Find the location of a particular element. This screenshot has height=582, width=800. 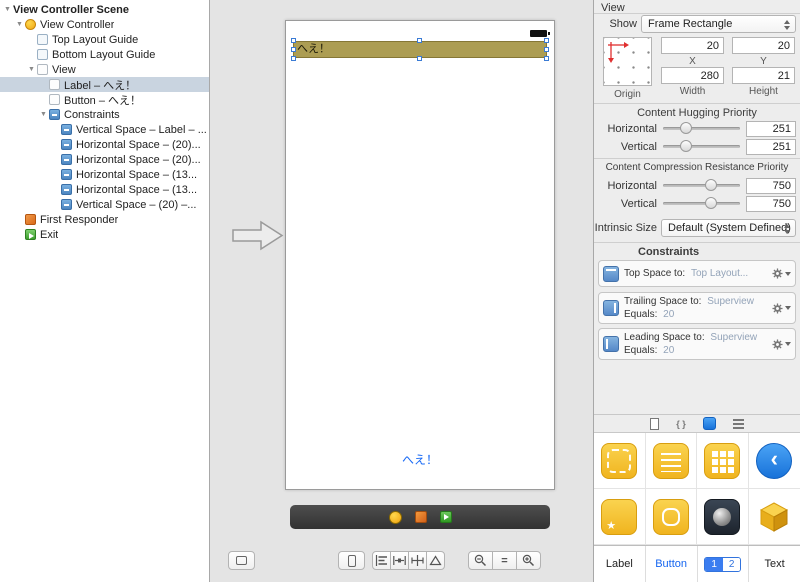

library-item-navigation: ‹ is located at coordinates (774, 461).